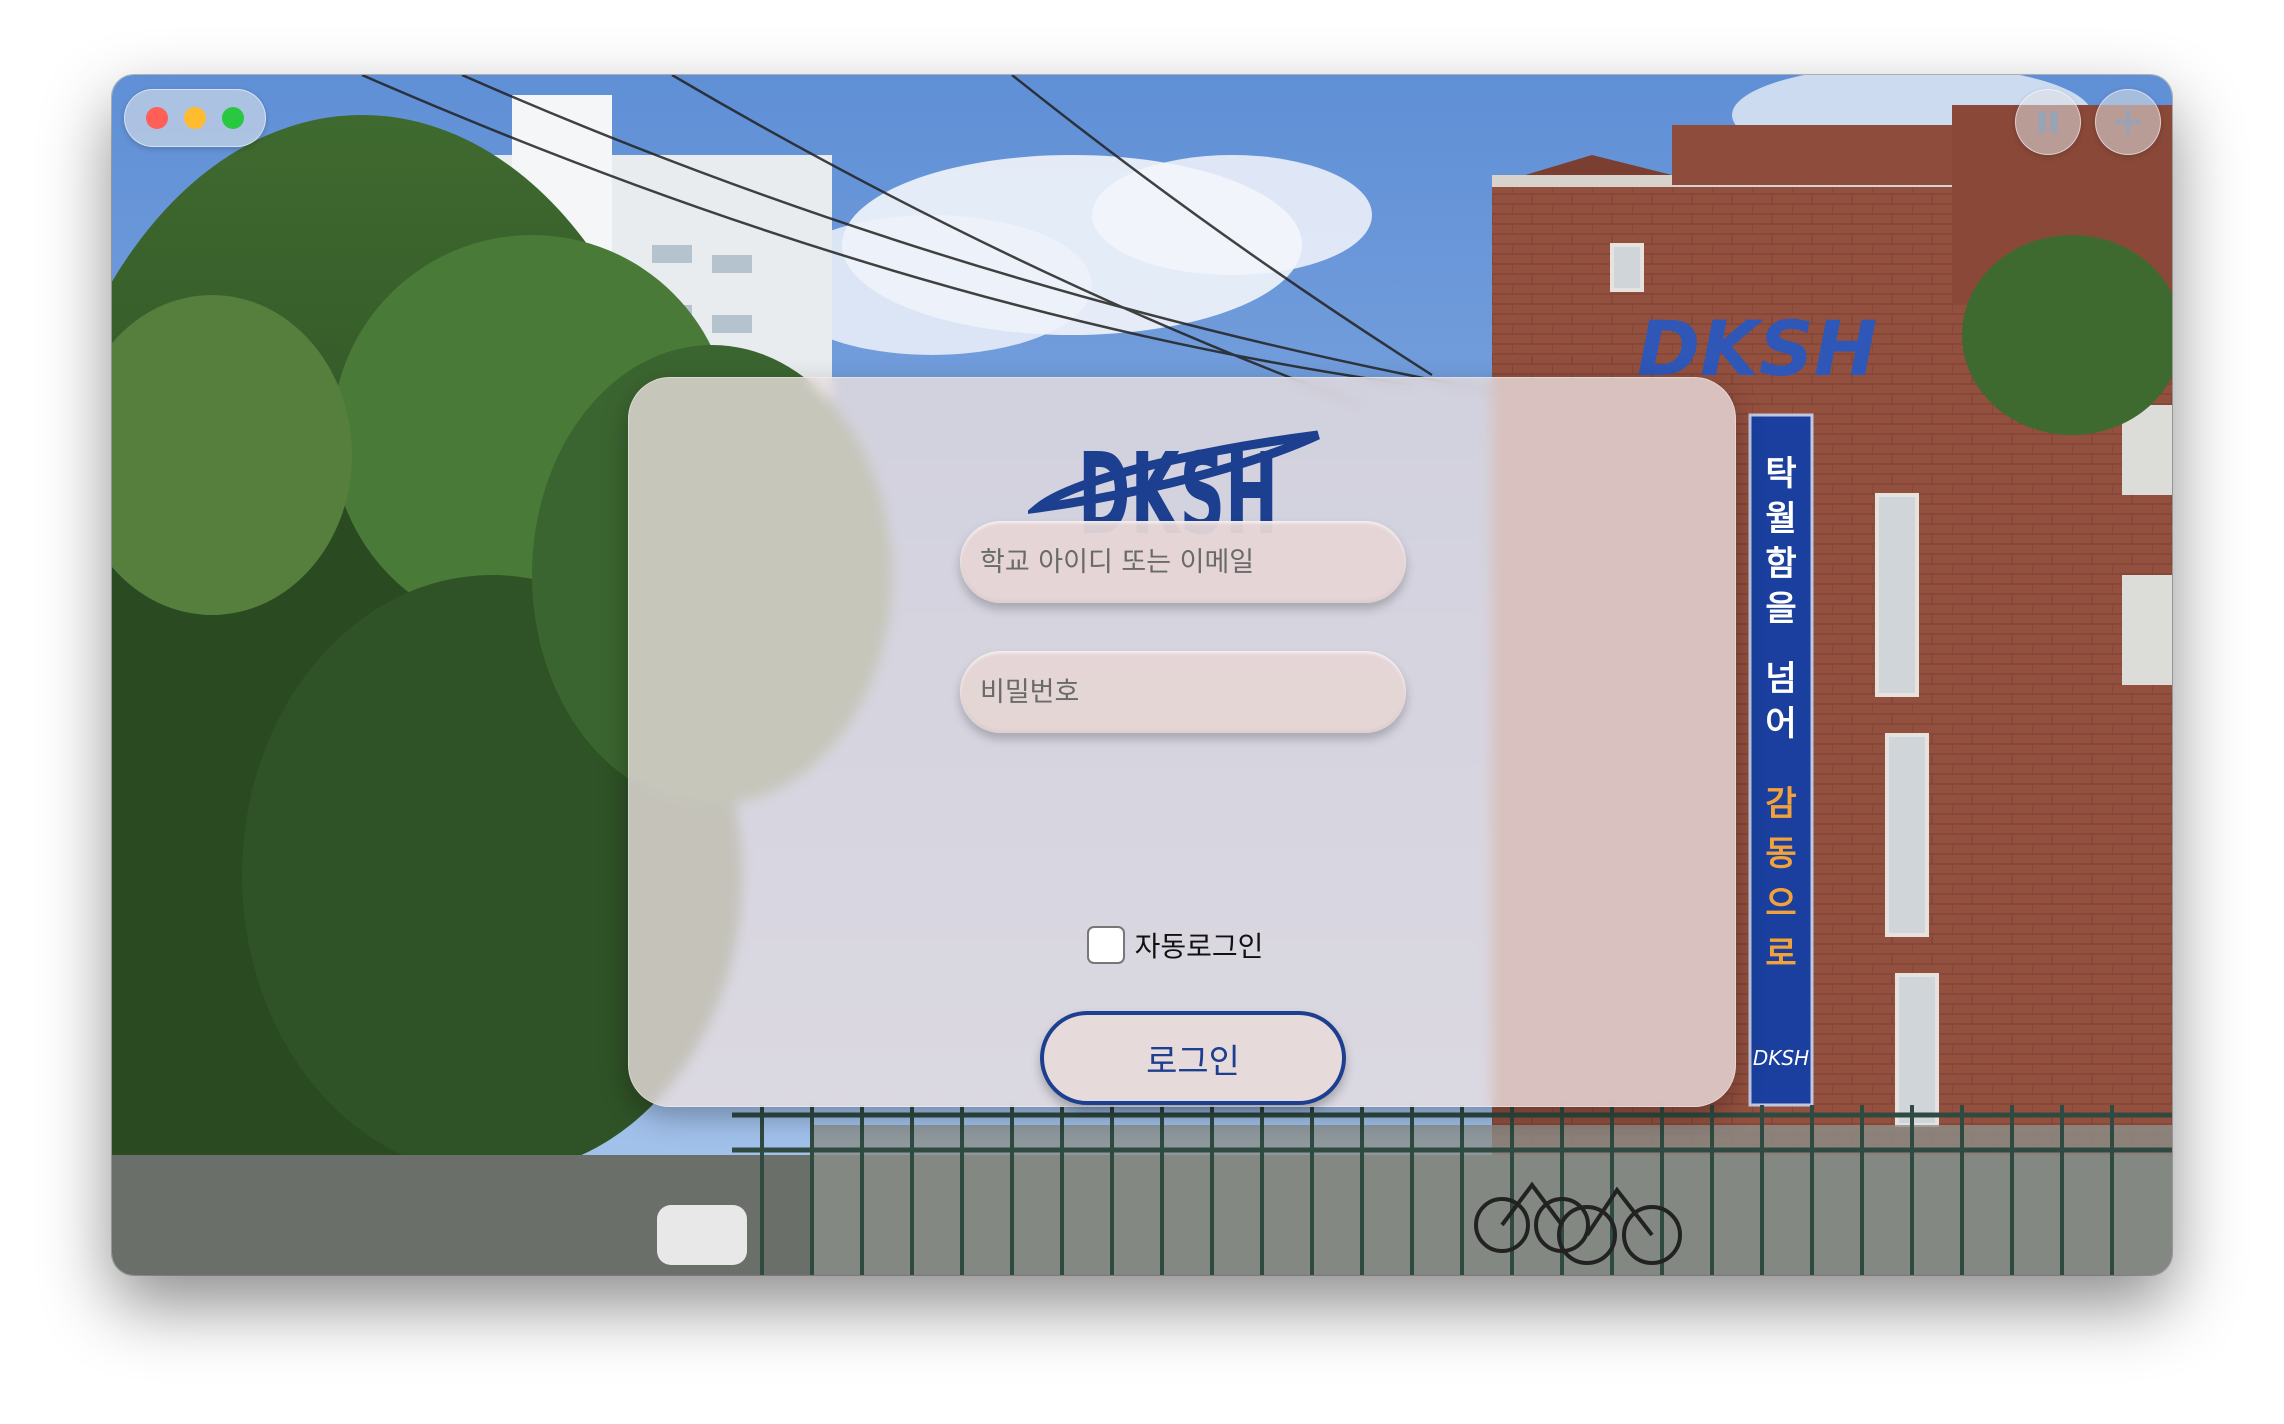 The image size is (2284, 1424). Describe the element at coordinates (233, 118) in the screenshot. I see `maximize-button` at that location.